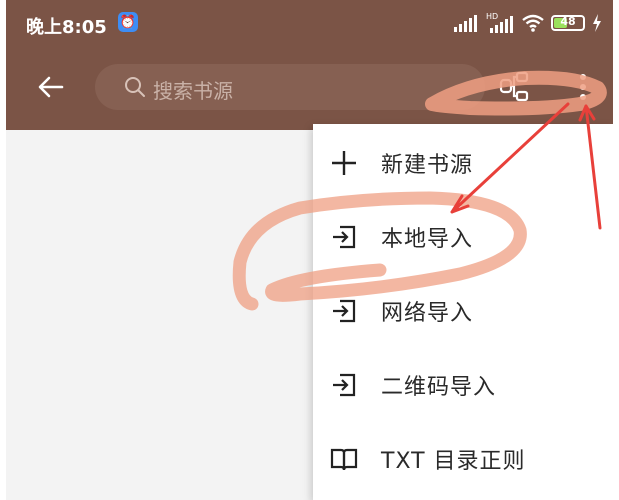  What do you see at coordinates (465, 23) in the screenshot?
I see `signal-icon` at bounding box center [465, 23].